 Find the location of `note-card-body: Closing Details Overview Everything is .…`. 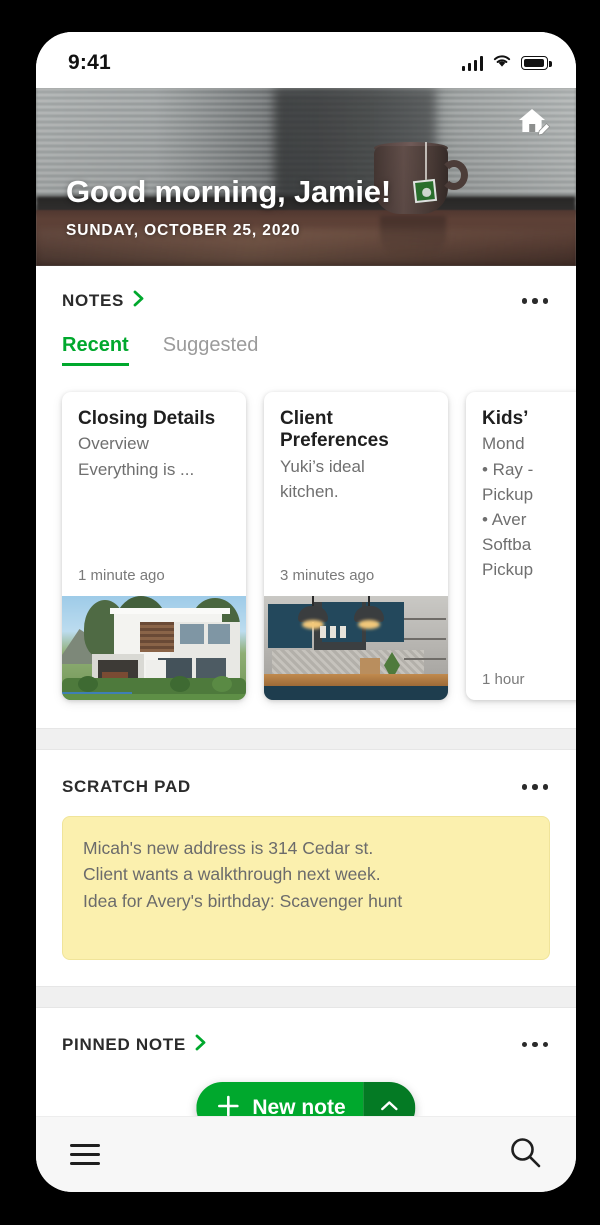

note-card-body: Closing Details Overview Everything is .… is located at coordinates (154, 494).